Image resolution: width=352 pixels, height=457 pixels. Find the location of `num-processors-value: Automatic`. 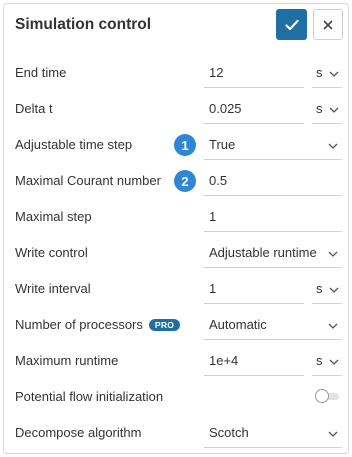

num-processors-value: Automatic is located at coordinates (238, 324).